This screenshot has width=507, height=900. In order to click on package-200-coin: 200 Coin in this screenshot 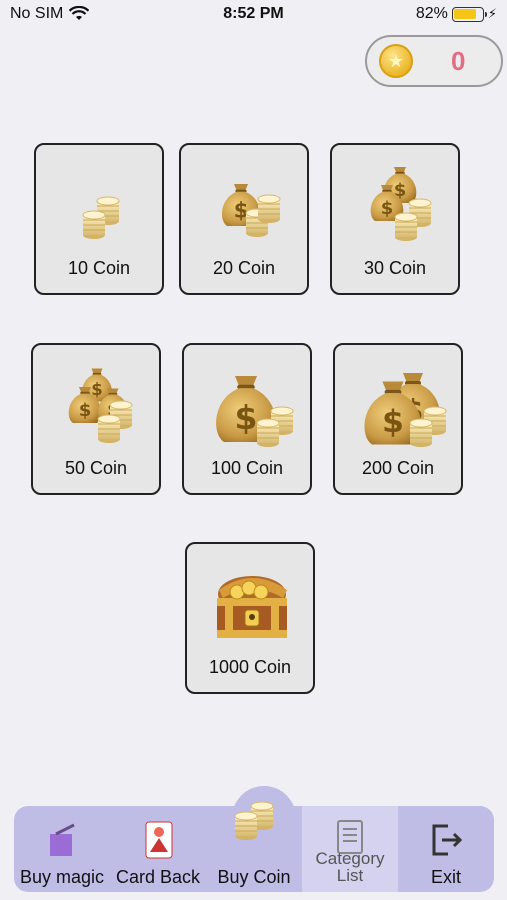, I will do `click(398, 419)`.